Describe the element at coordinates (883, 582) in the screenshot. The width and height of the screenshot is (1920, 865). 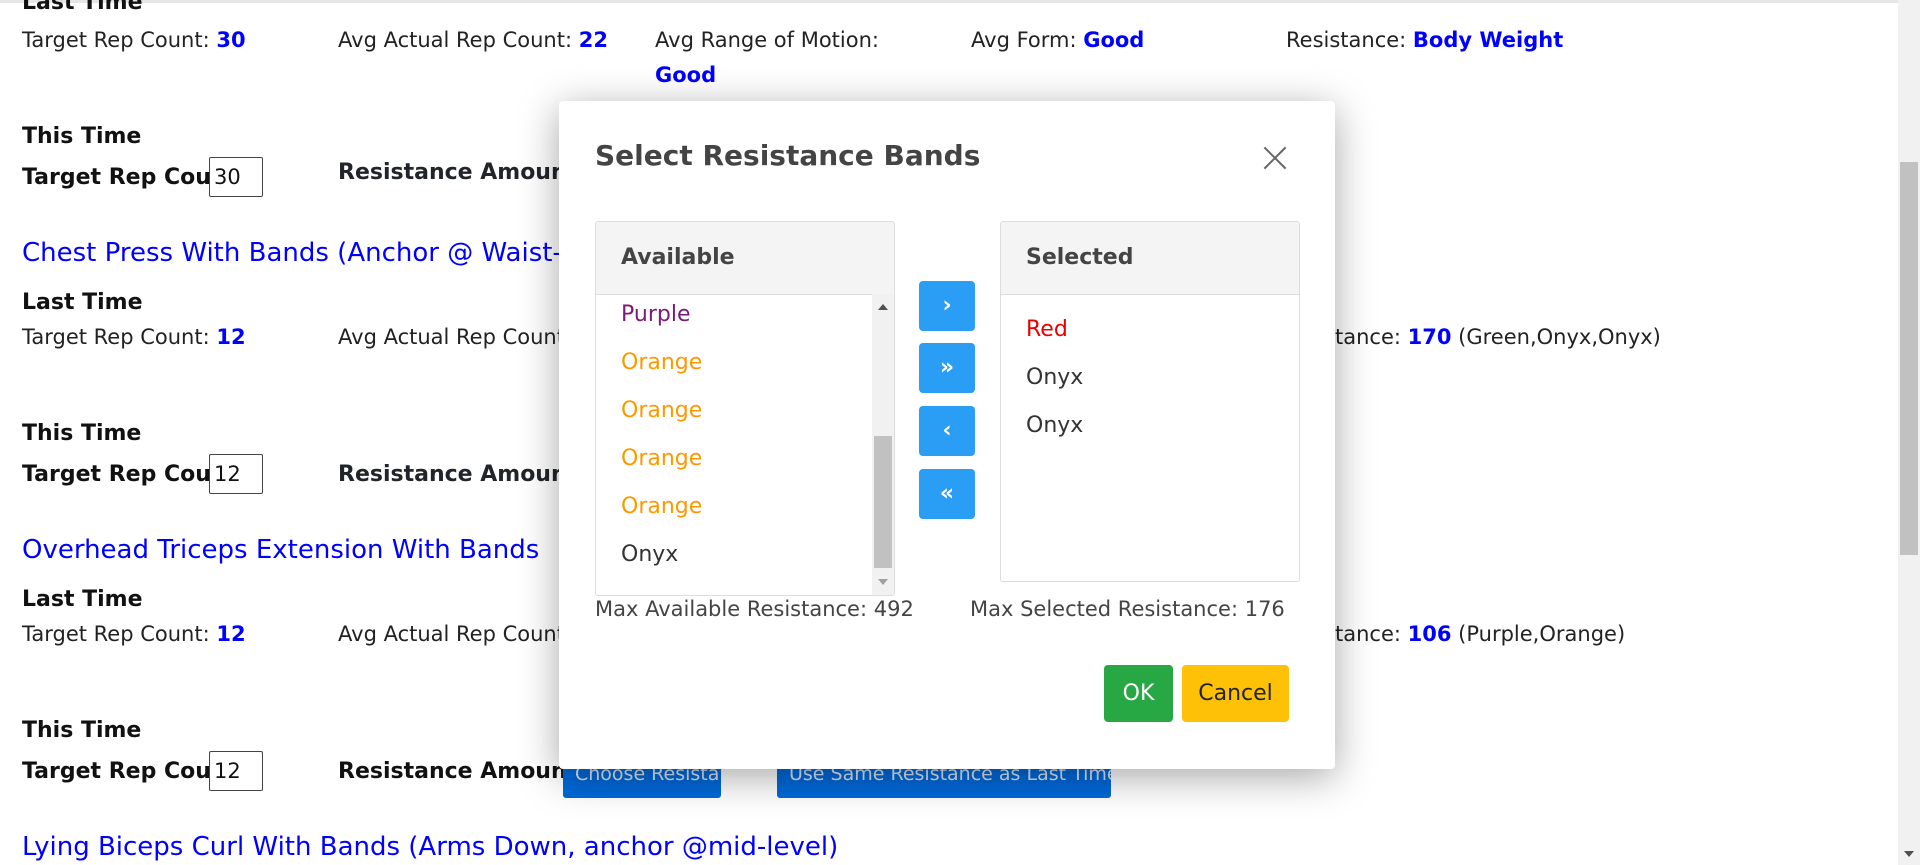
I see `scroll-down-arrow-icon` at that location.